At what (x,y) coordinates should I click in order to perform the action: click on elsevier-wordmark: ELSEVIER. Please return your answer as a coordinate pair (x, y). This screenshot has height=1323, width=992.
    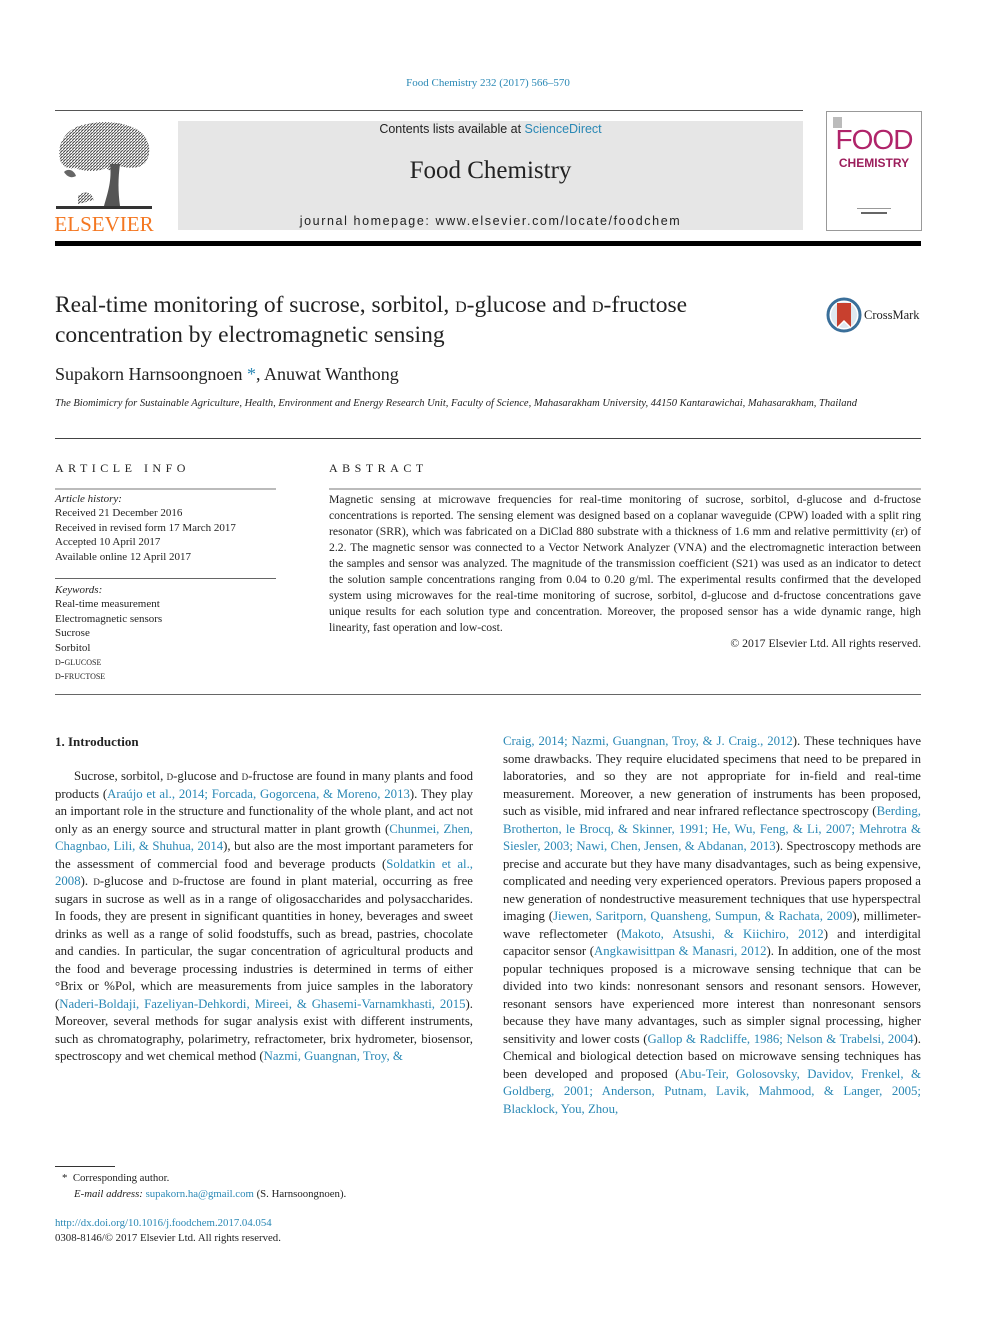
    Looking at the image, I should click on (104, 224).